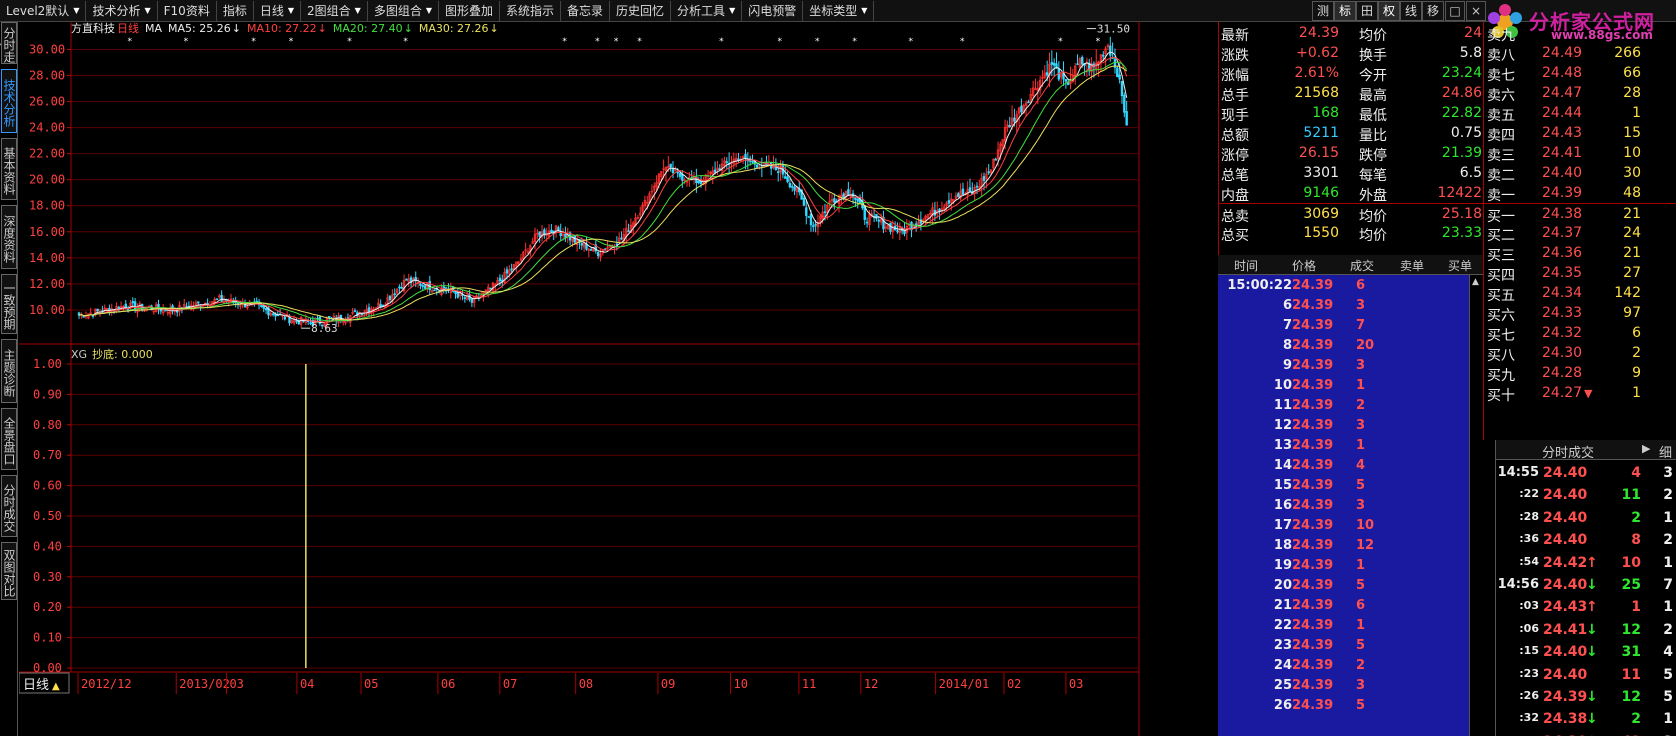 This screenshot has height=736, width=1676. What do you see at coordinates (8, 43) in the screenshot?
I see `left-tab-0: 分时走势` at bounding box center [8, 43].